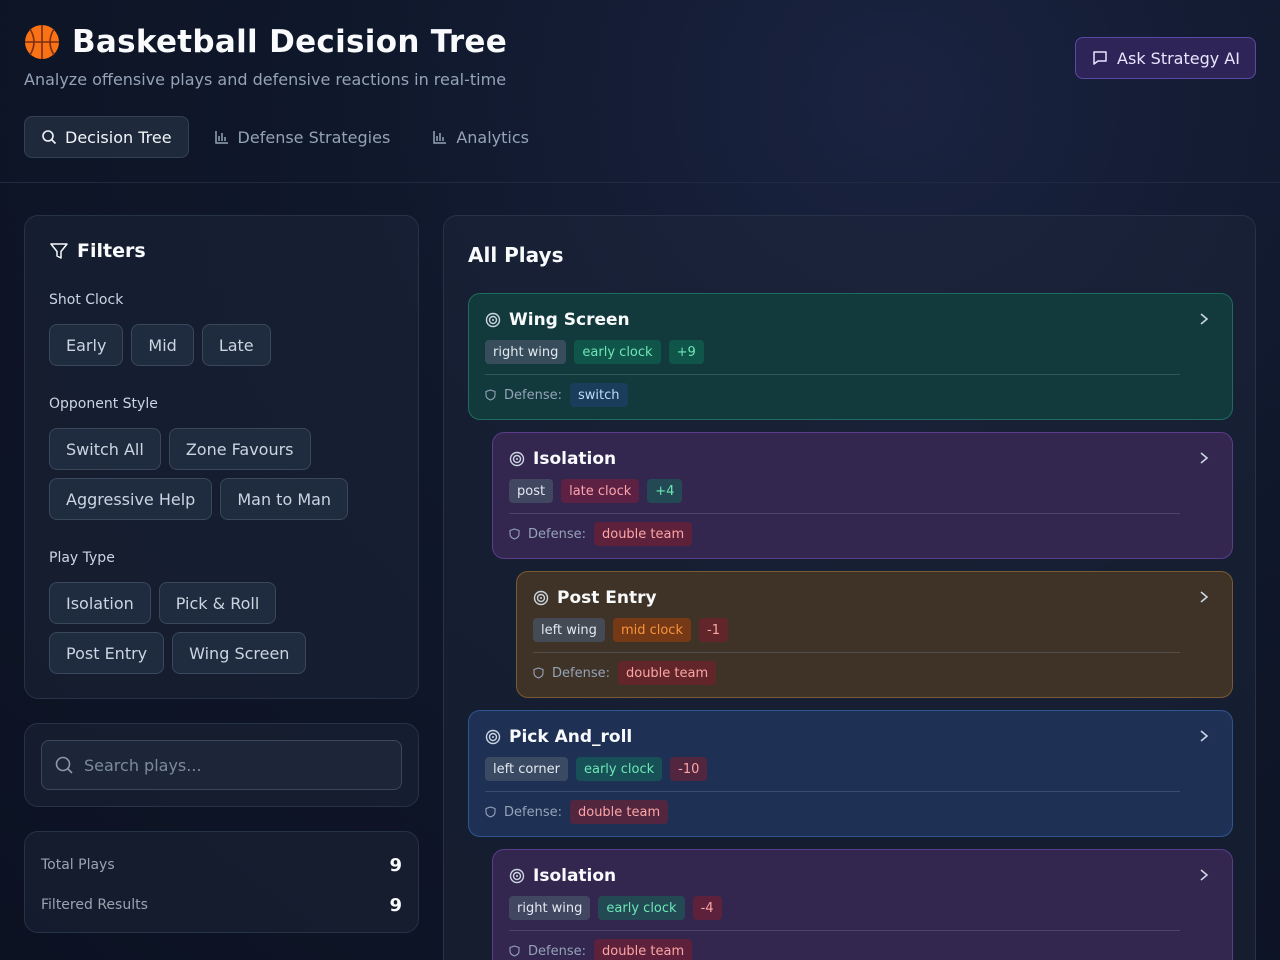  What do you see at coordinates (105, 449) in the screenshot?
I see `chip-switch-all: Switch All` at bounding box center [105, 449].